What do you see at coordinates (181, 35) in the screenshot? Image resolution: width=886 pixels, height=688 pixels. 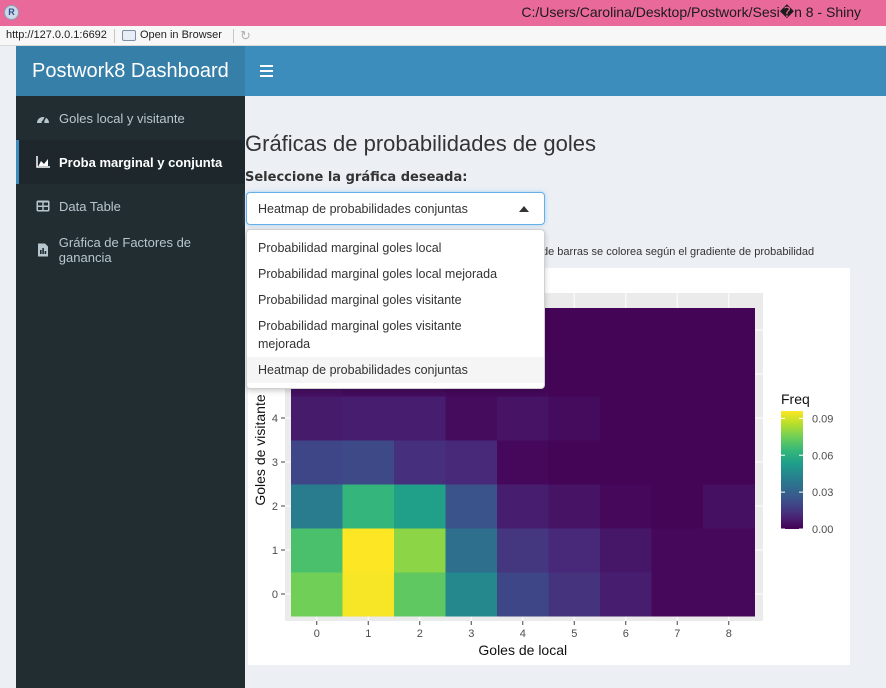 I see `open-in-browser-label: Open in Browser` at bounding box center [181, 35].